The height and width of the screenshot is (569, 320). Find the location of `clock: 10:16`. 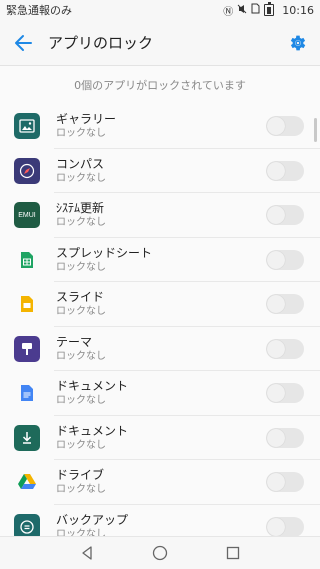

clock: 10:16 is located at coordinates (298, 10).